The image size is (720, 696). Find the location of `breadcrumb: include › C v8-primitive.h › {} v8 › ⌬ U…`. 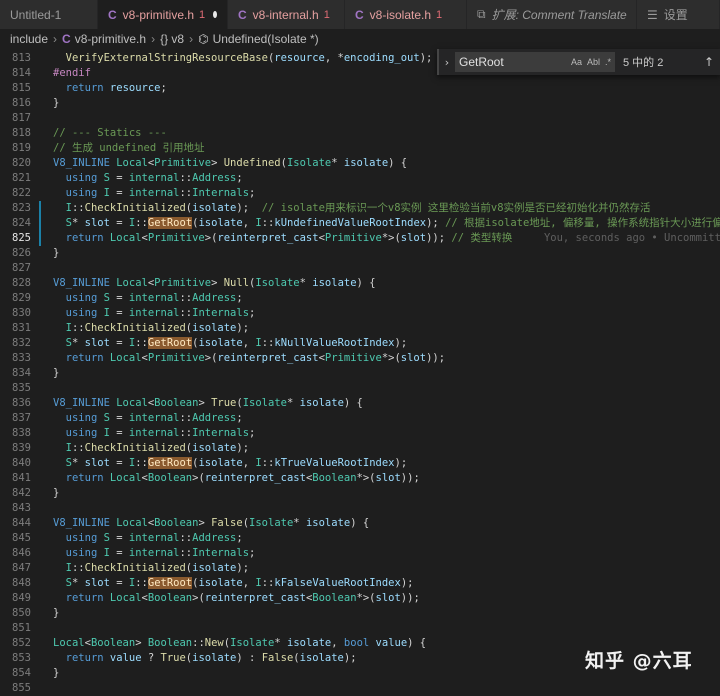

breadcrumb: include › C v8-primitive.h › {} v8 › ⌬ U… is located at coordinates (360, 39).